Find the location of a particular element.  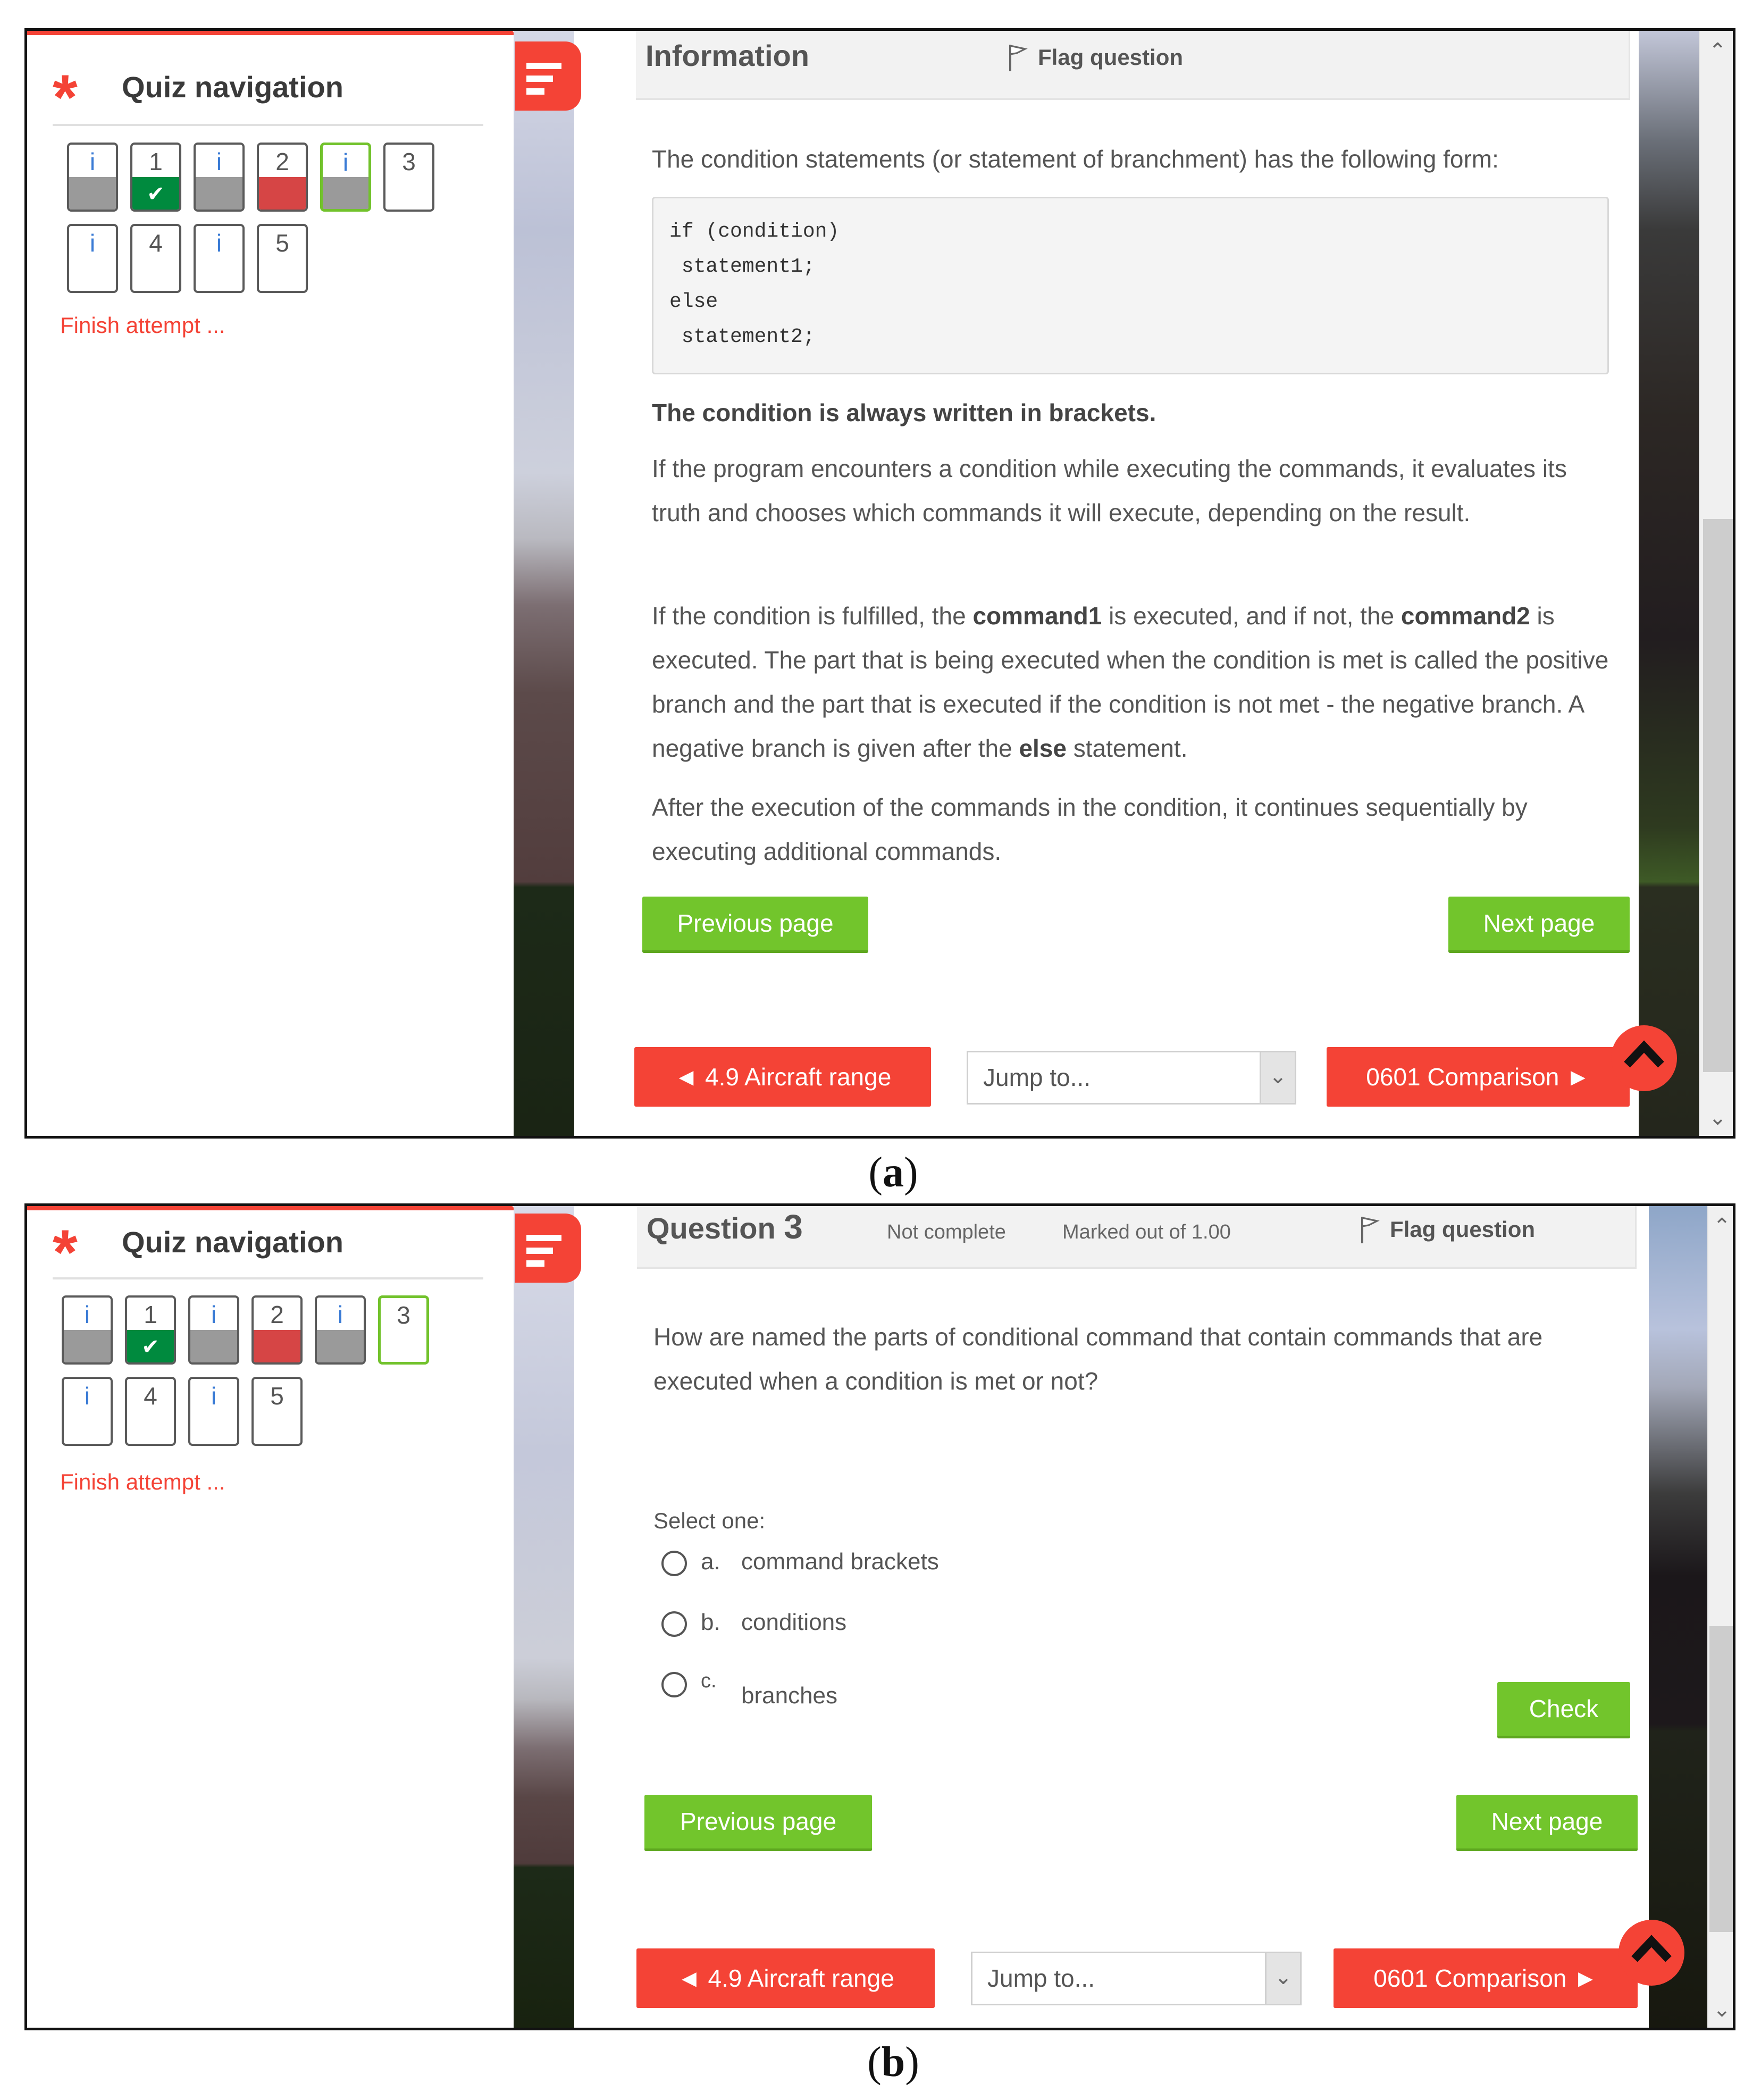

check-button: Check is located at coordinates (1563, 1710).